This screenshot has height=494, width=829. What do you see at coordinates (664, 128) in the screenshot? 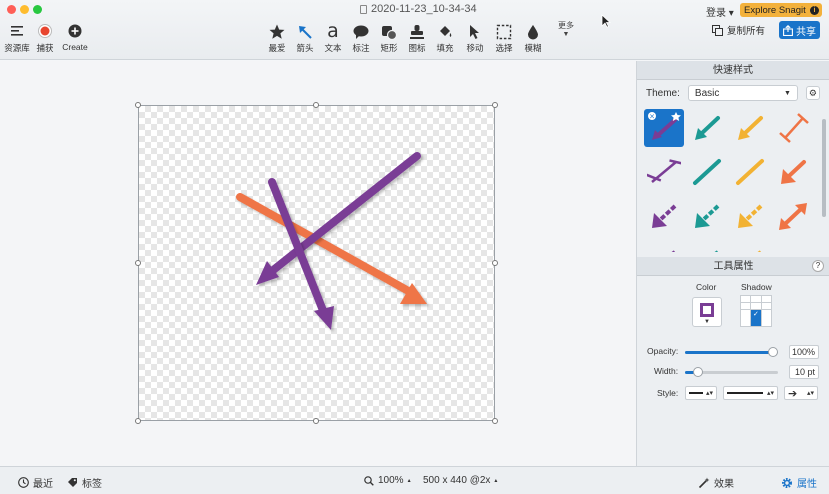
I see `quick-style-item: ×` at bounding box center [664, 128].